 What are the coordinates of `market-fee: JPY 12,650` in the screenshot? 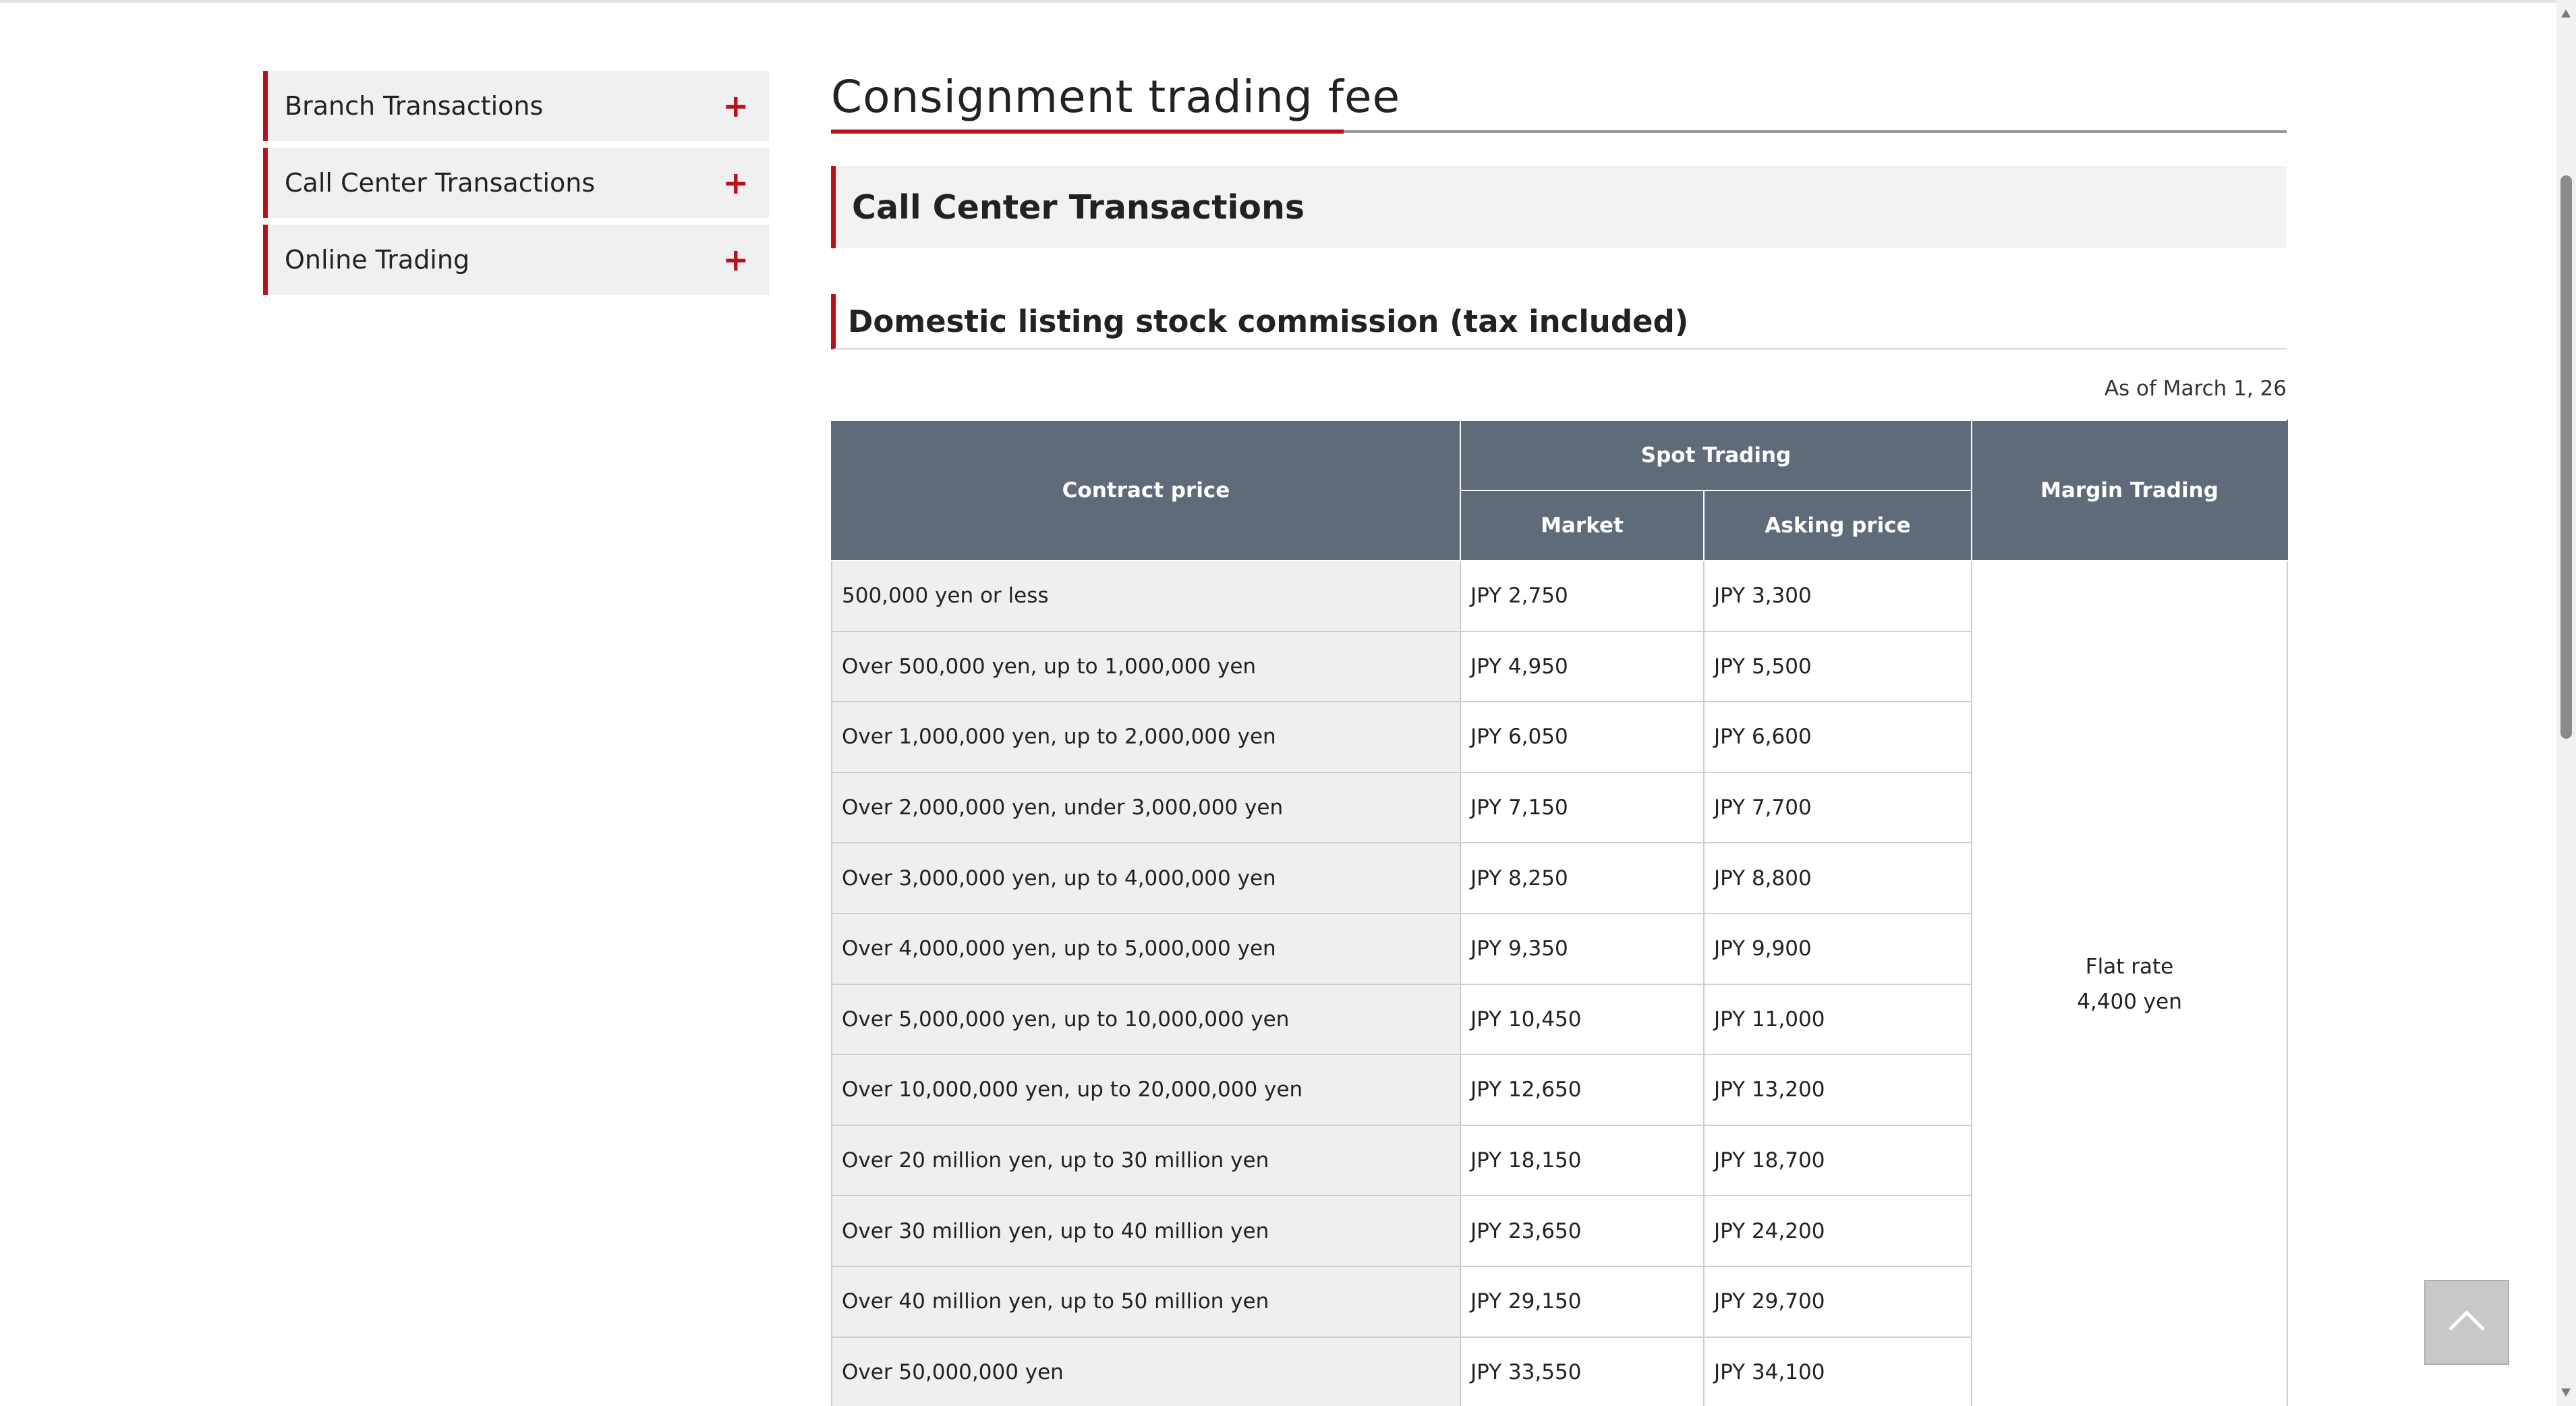 It's located at (1582, 1090).